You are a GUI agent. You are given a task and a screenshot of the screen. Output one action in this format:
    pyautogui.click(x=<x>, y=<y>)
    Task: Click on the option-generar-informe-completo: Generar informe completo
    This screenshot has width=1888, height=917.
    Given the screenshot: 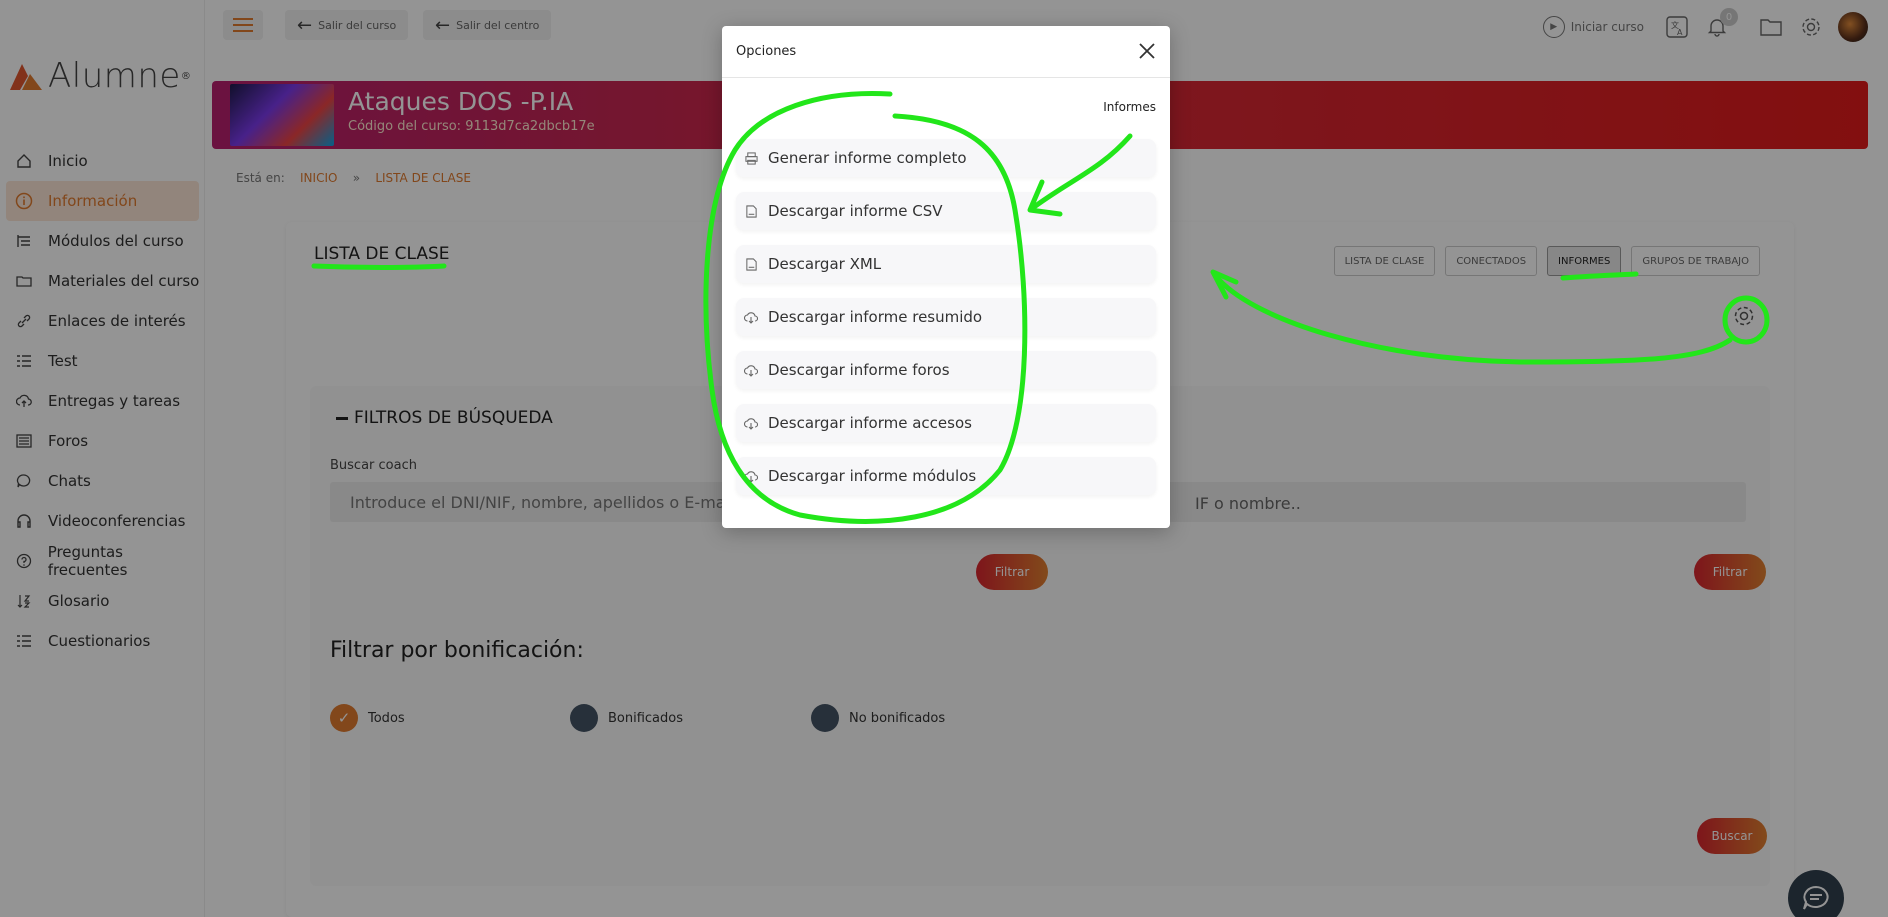 What is the action you would take?
    pyautogui.click(x=946, y=158)
    